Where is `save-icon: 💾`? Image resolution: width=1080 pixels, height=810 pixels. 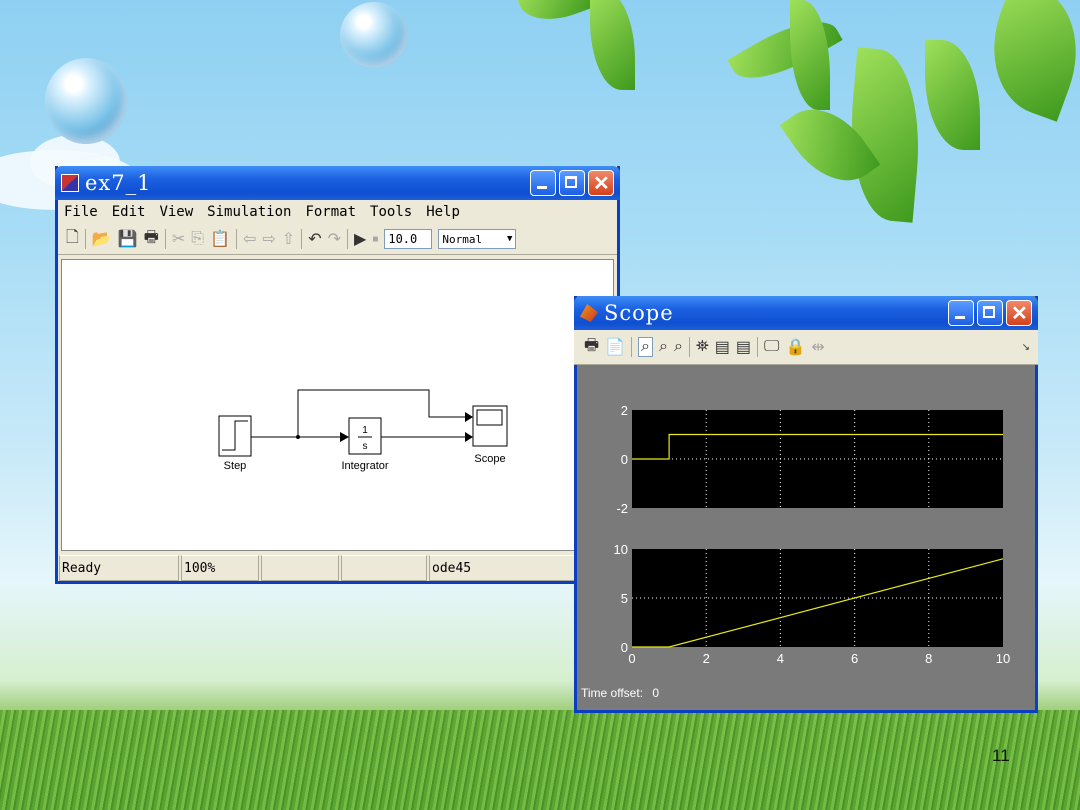 save-icon: 💾 is located at coordinates (128, 239).